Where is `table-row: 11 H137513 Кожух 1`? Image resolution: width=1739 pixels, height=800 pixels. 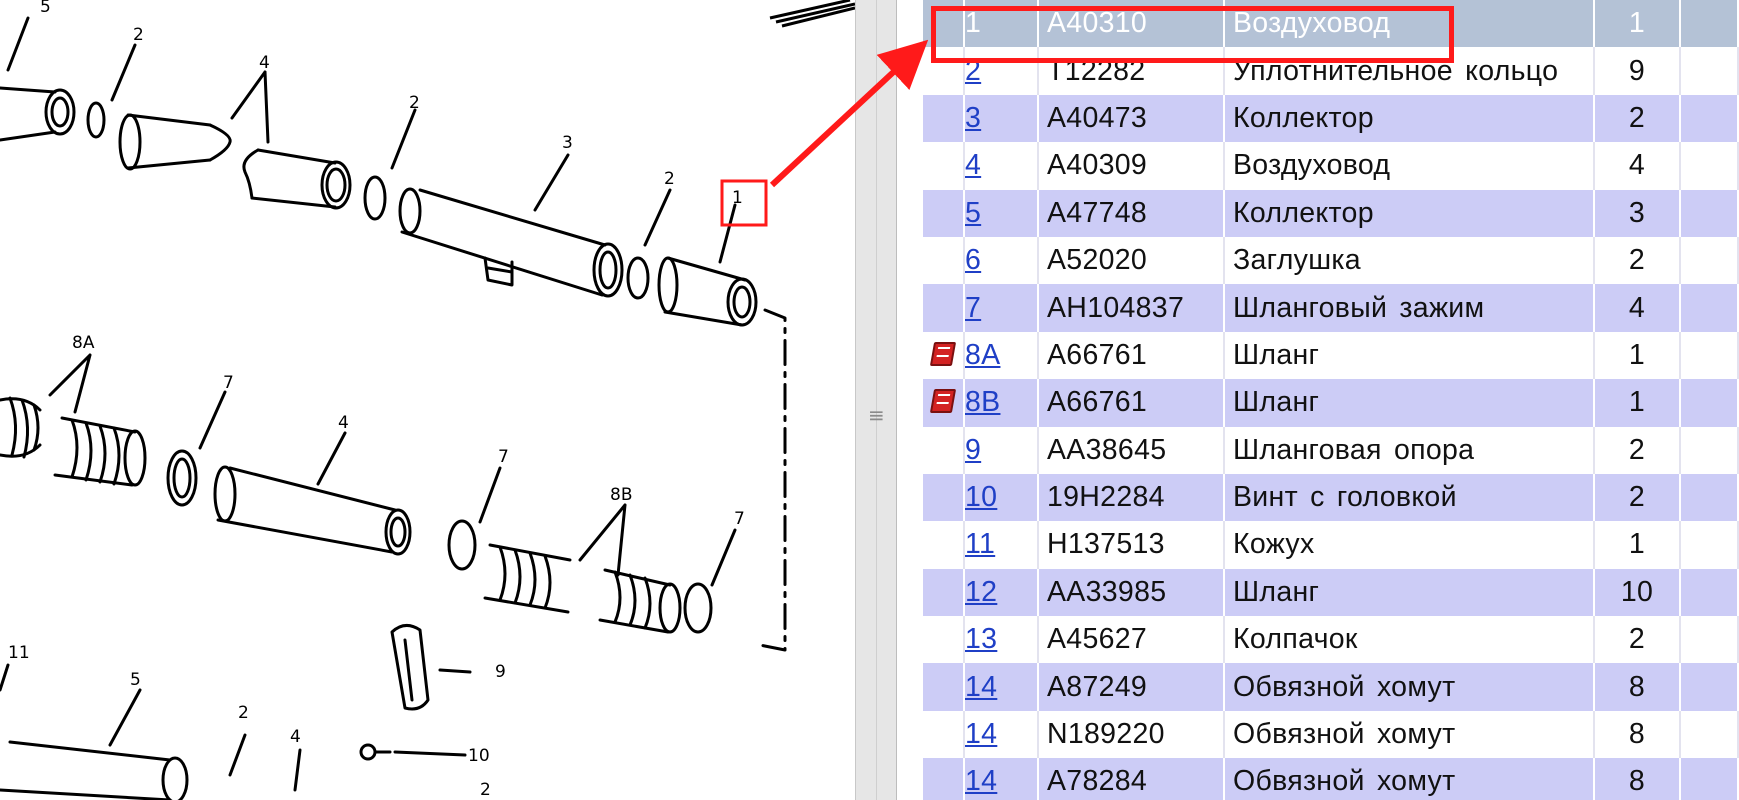
table-row: 11 H137513 Кожух 1 is located at coordinates (1331, 545).